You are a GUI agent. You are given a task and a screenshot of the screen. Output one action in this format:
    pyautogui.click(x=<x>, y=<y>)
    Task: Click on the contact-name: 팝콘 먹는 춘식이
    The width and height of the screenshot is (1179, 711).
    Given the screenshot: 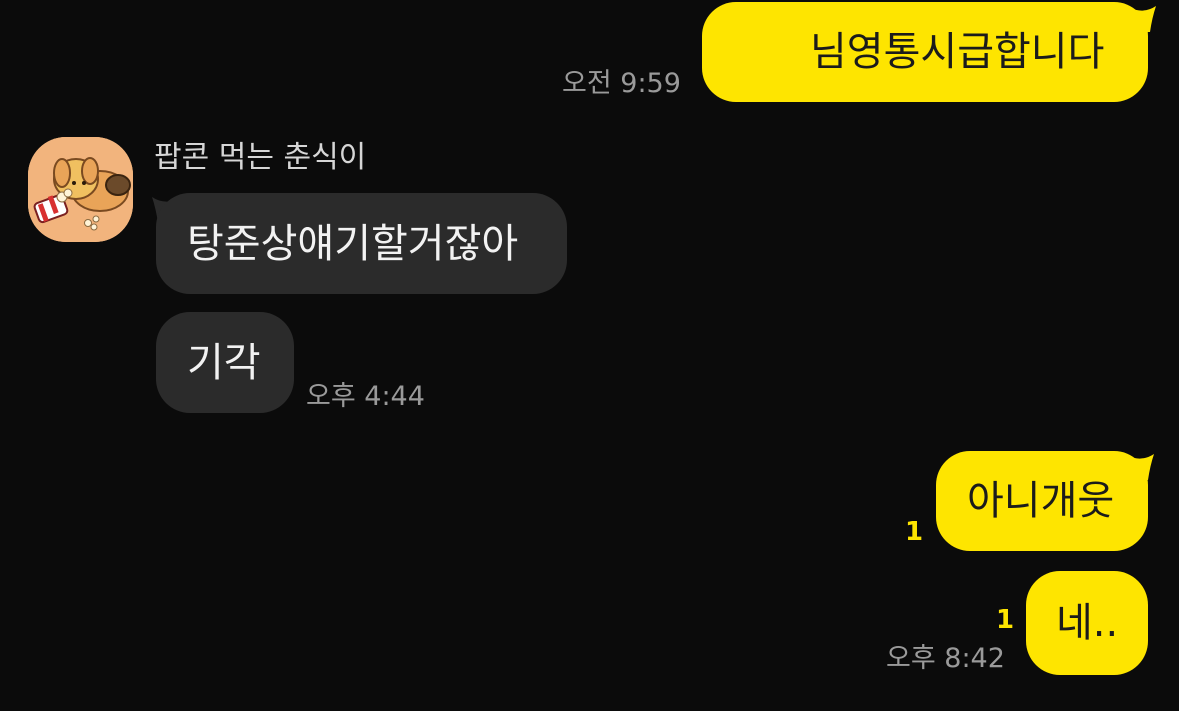 What is the action you would take?
    pyautogui.click(x=260, y=158)
    